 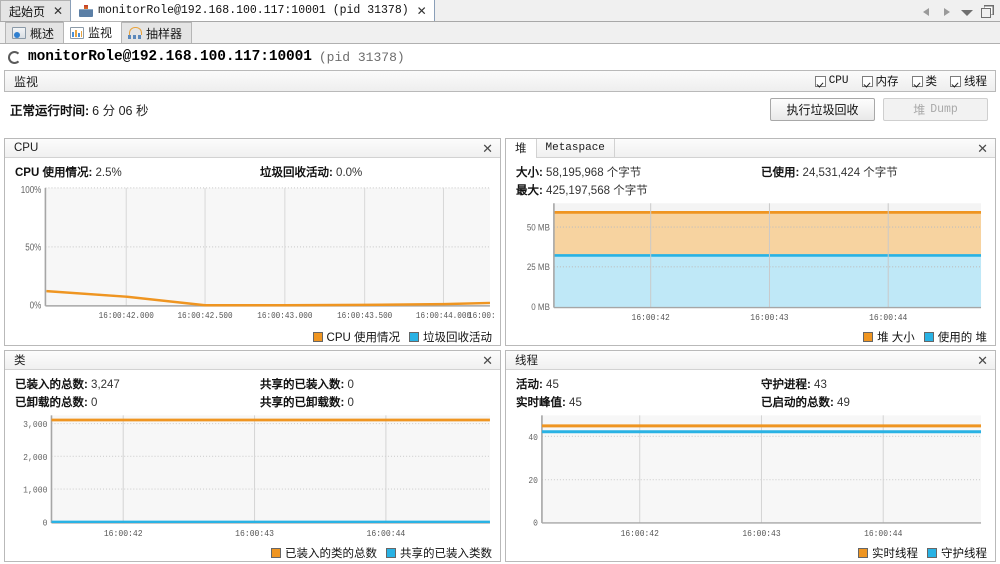 I want to click on legend-label: 堆 大小, so click(x=896, y=337).